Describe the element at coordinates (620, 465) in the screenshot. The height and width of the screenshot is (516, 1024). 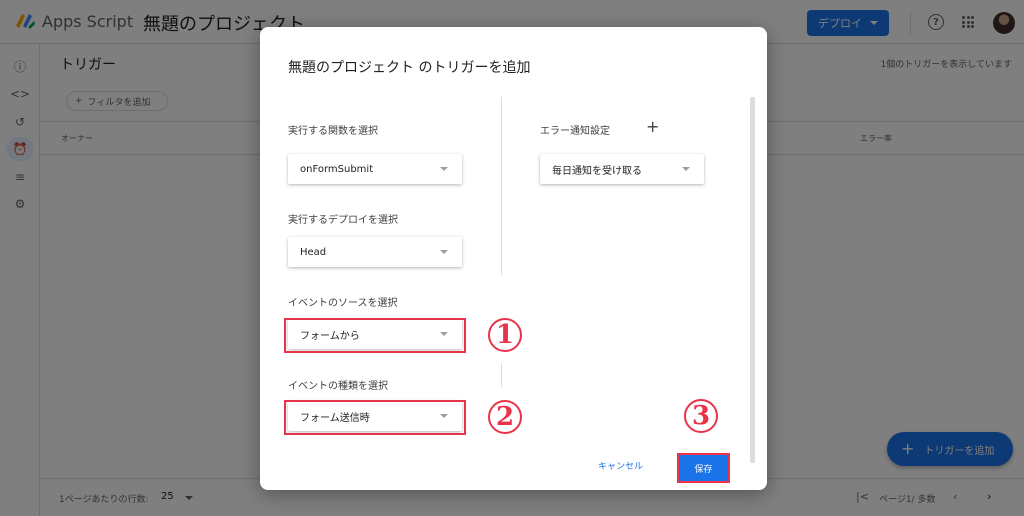
I see `cancel-button: キャンセル` at that location.